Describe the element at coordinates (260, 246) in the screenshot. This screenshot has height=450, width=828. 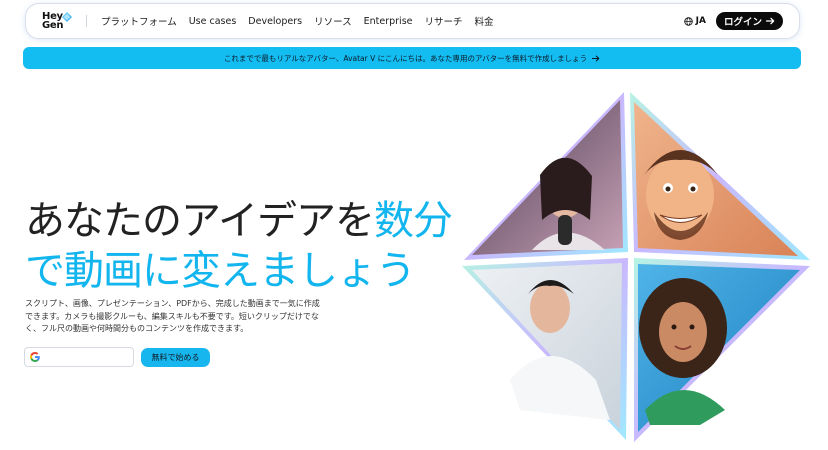
I see `hero-title: あなたのアイデアを数分 で動画に変えましょう` at that location.